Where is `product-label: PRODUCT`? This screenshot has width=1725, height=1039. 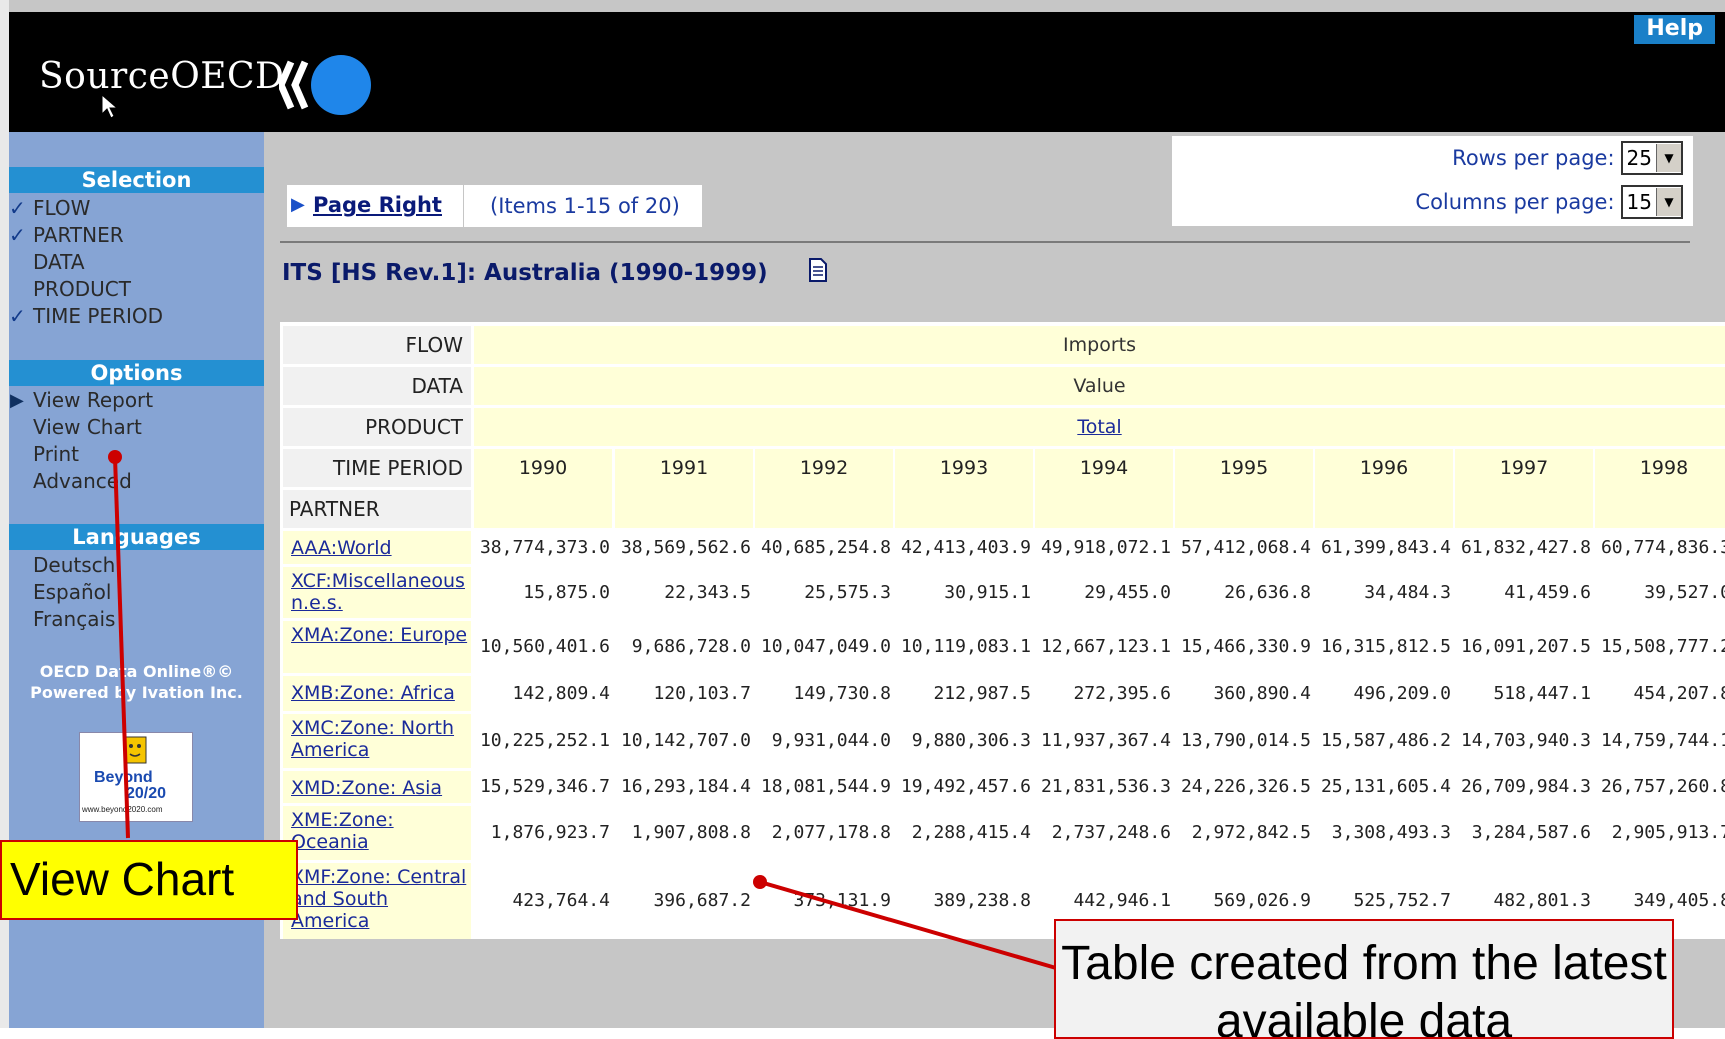
product-label: PRODUCT is located at coordinates (377, 427).